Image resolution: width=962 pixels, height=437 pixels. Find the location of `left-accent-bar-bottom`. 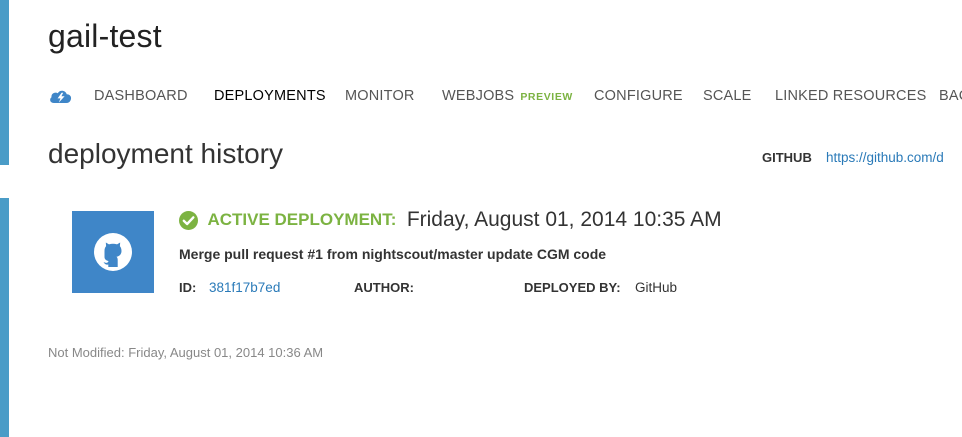

left-accent-bar-bottom is located at coordinates (4, 317).